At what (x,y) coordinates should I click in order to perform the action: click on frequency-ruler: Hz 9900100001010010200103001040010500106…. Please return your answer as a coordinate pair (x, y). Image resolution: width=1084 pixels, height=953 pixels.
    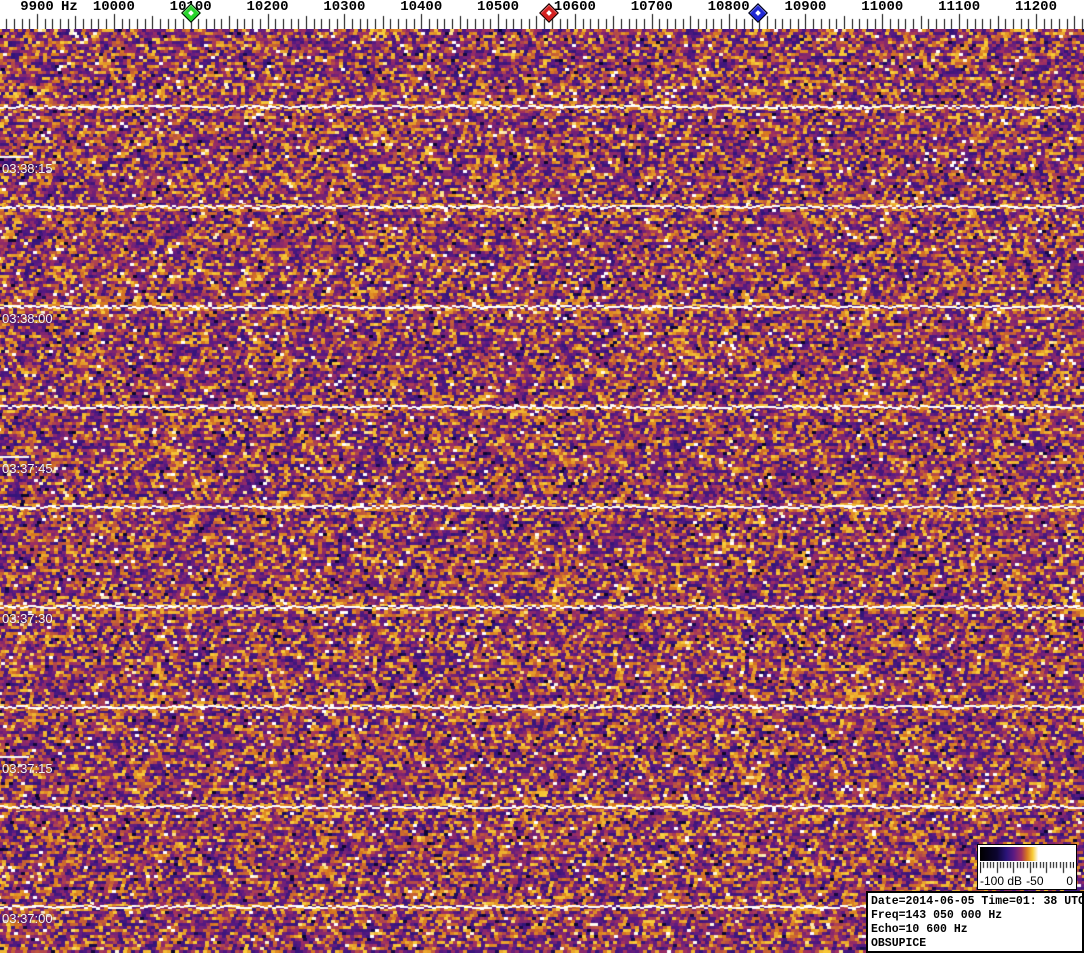
    Looking at the image, I should click on (542, 14).